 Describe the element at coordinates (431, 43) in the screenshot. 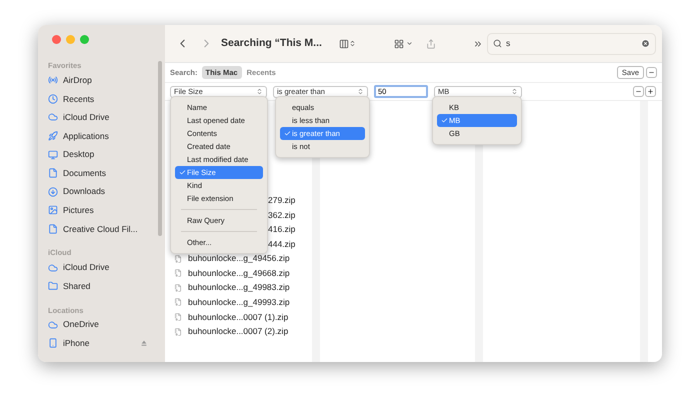

I see `share-icon` at that location.